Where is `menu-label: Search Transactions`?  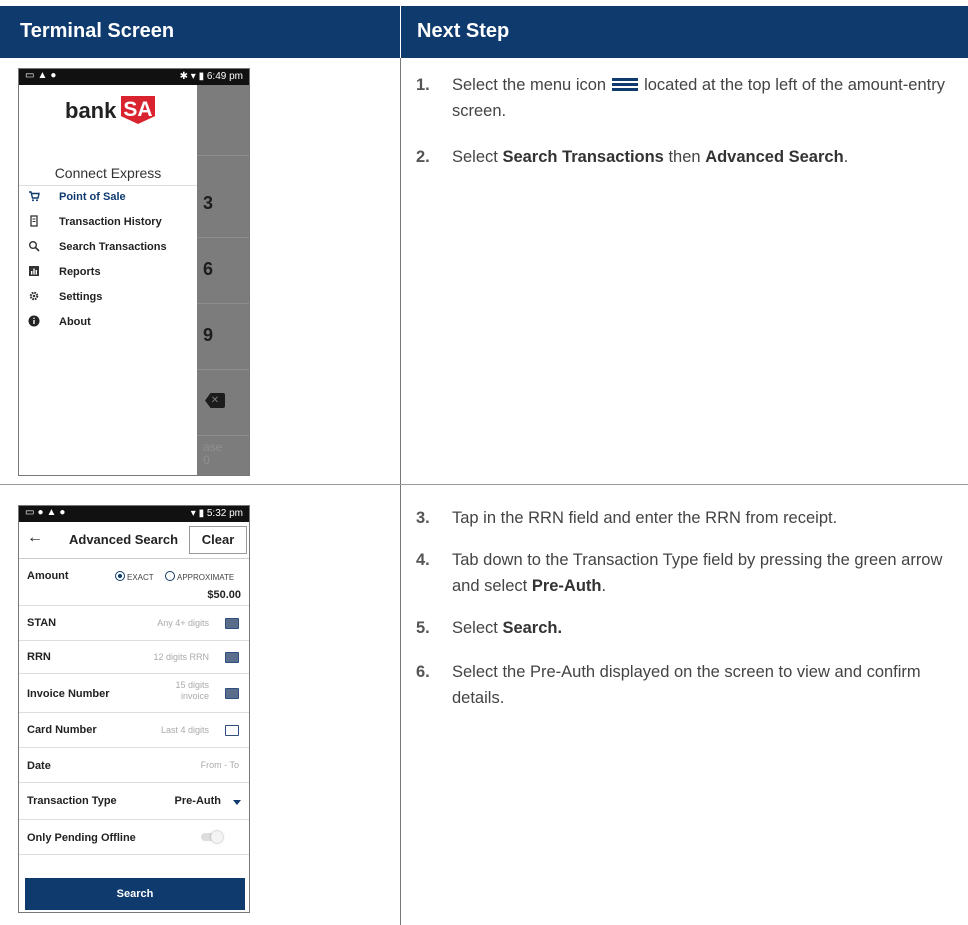
menu-label: Search Transactions is located at coordinates (113, 247).